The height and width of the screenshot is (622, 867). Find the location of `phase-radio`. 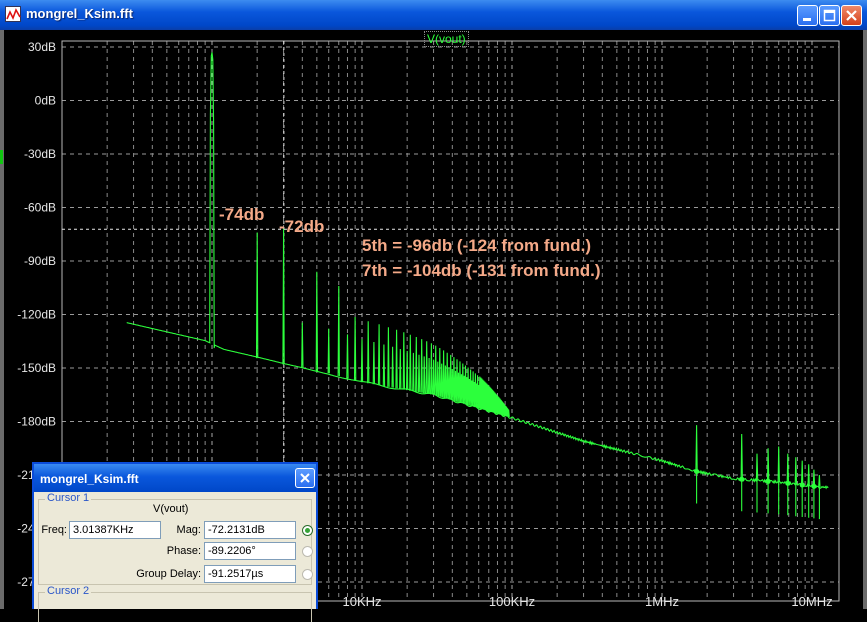

phase-radio is located at coordinates (307, 551).